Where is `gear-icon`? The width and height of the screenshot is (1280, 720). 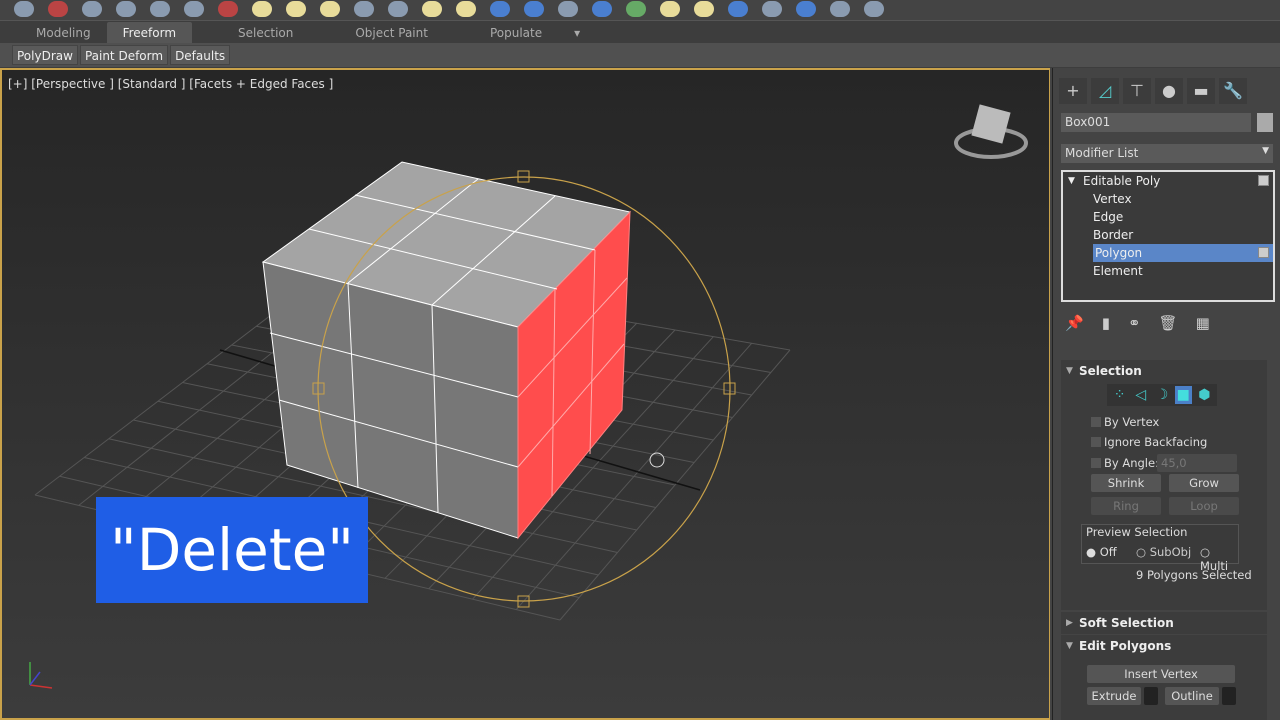 gear-icon is located at coordinates (602, 9).